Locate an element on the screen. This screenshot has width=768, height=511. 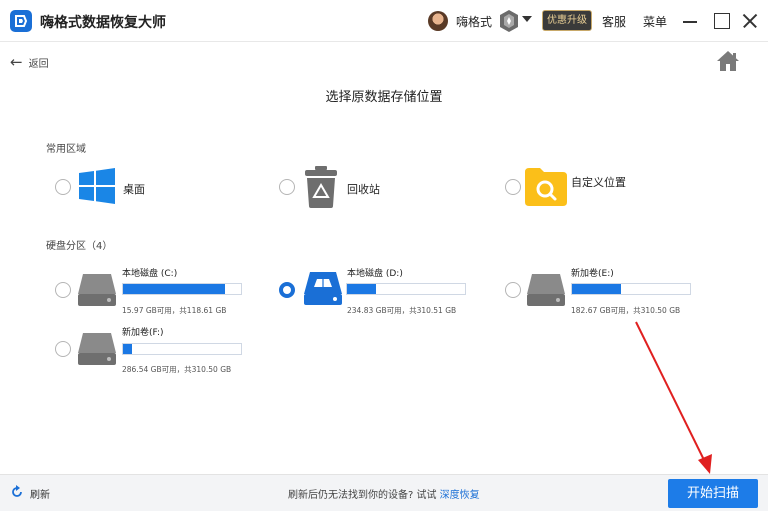
desktop-label: 桌面 is located at coordinates (134, 189).